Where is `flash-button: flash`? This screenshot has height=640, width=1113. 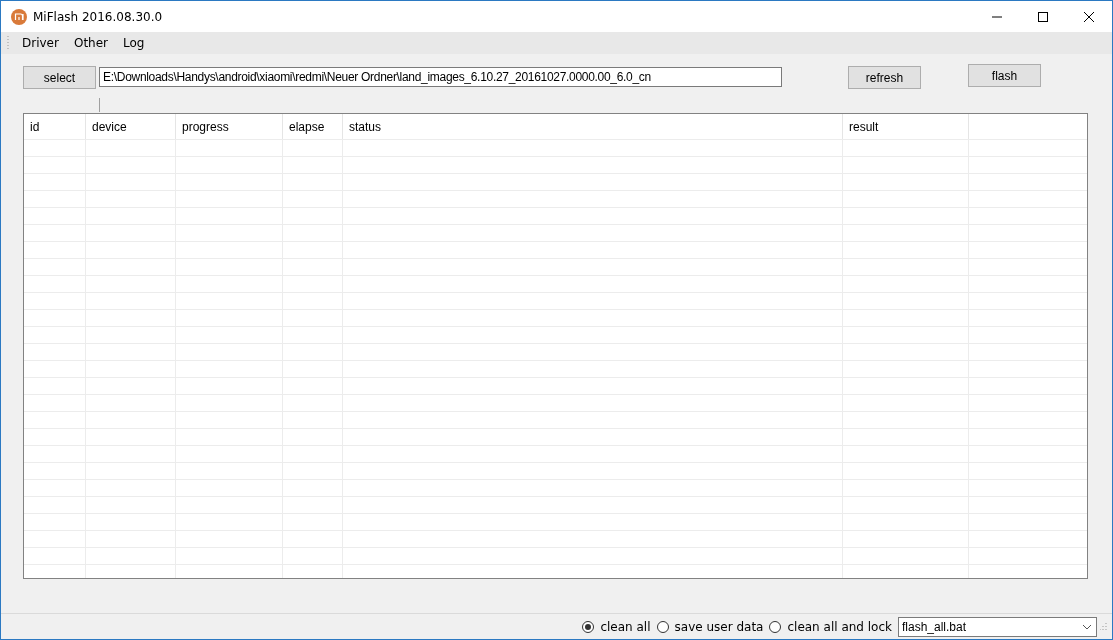 flash-button: flash is located at coordinates (1004, 75).